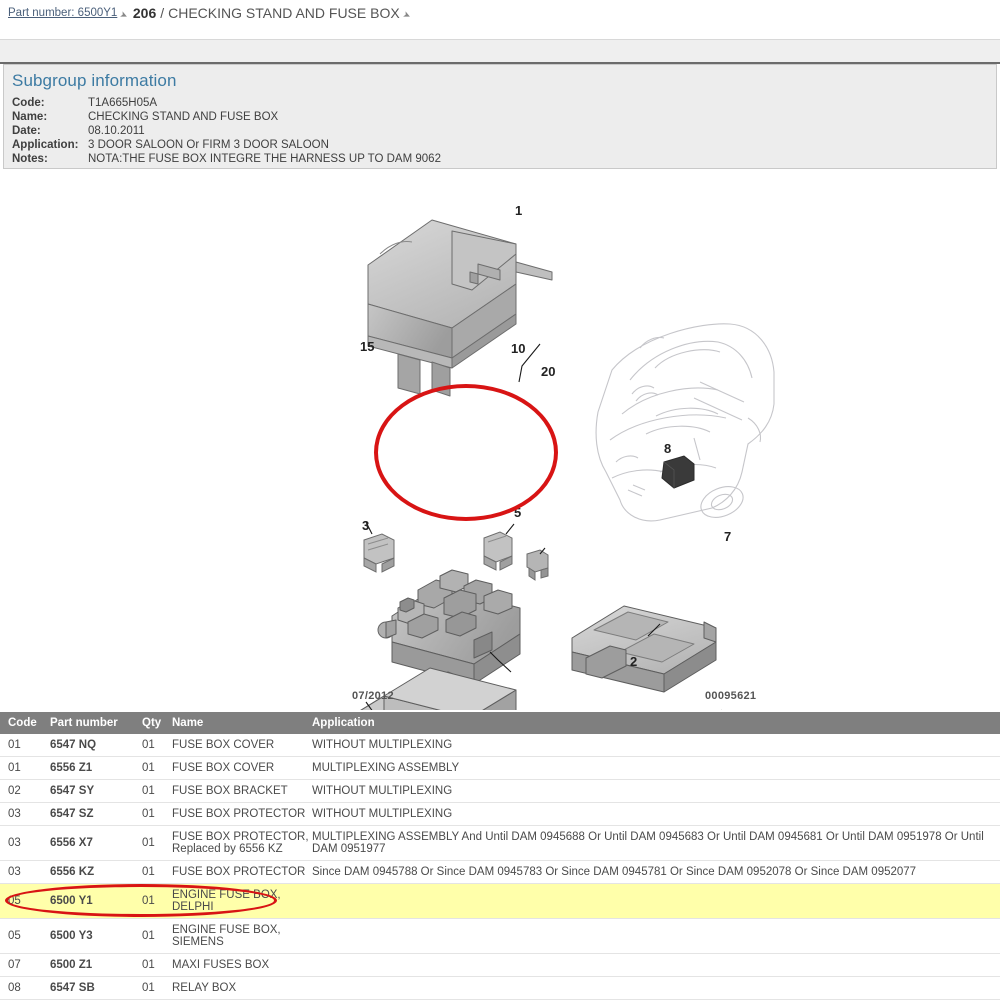 The height and width of the screenshot is (1000, 1000). Describe the element at coordinates (96, 791) in the screenshot. I see `cell-part-number: 6547 SY` at that location.